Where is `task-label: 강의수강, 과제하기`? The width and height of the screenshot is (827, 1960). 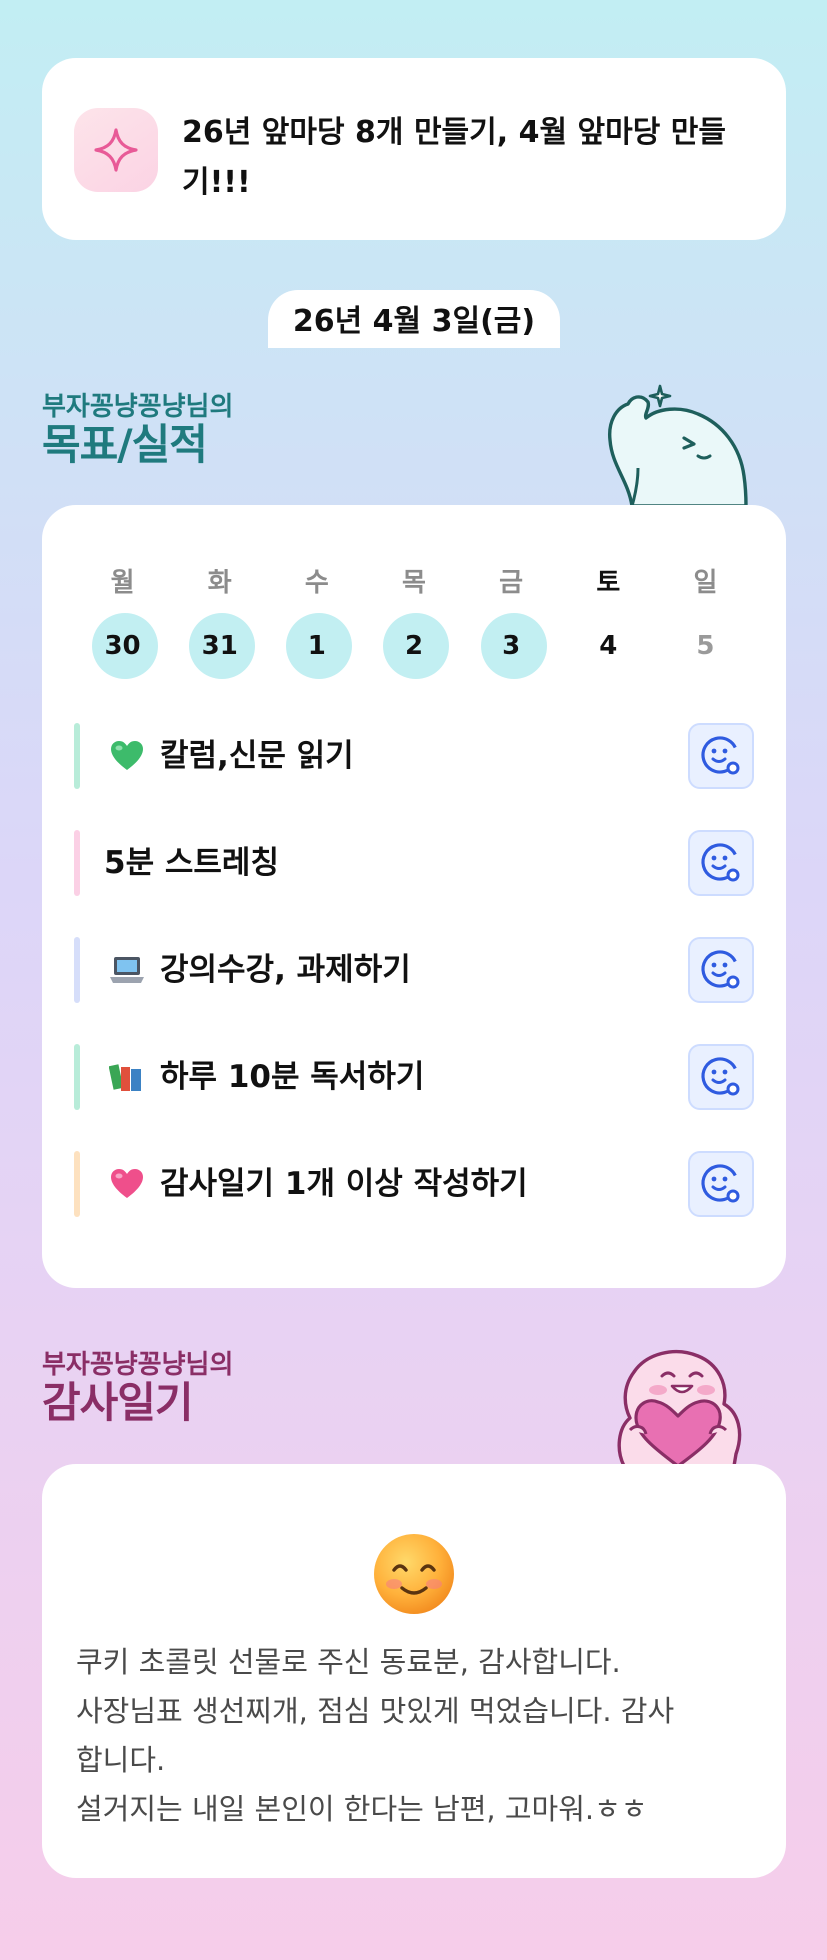 task-label: 강의수강, 과제하기 is located at coordinates (285, 970).